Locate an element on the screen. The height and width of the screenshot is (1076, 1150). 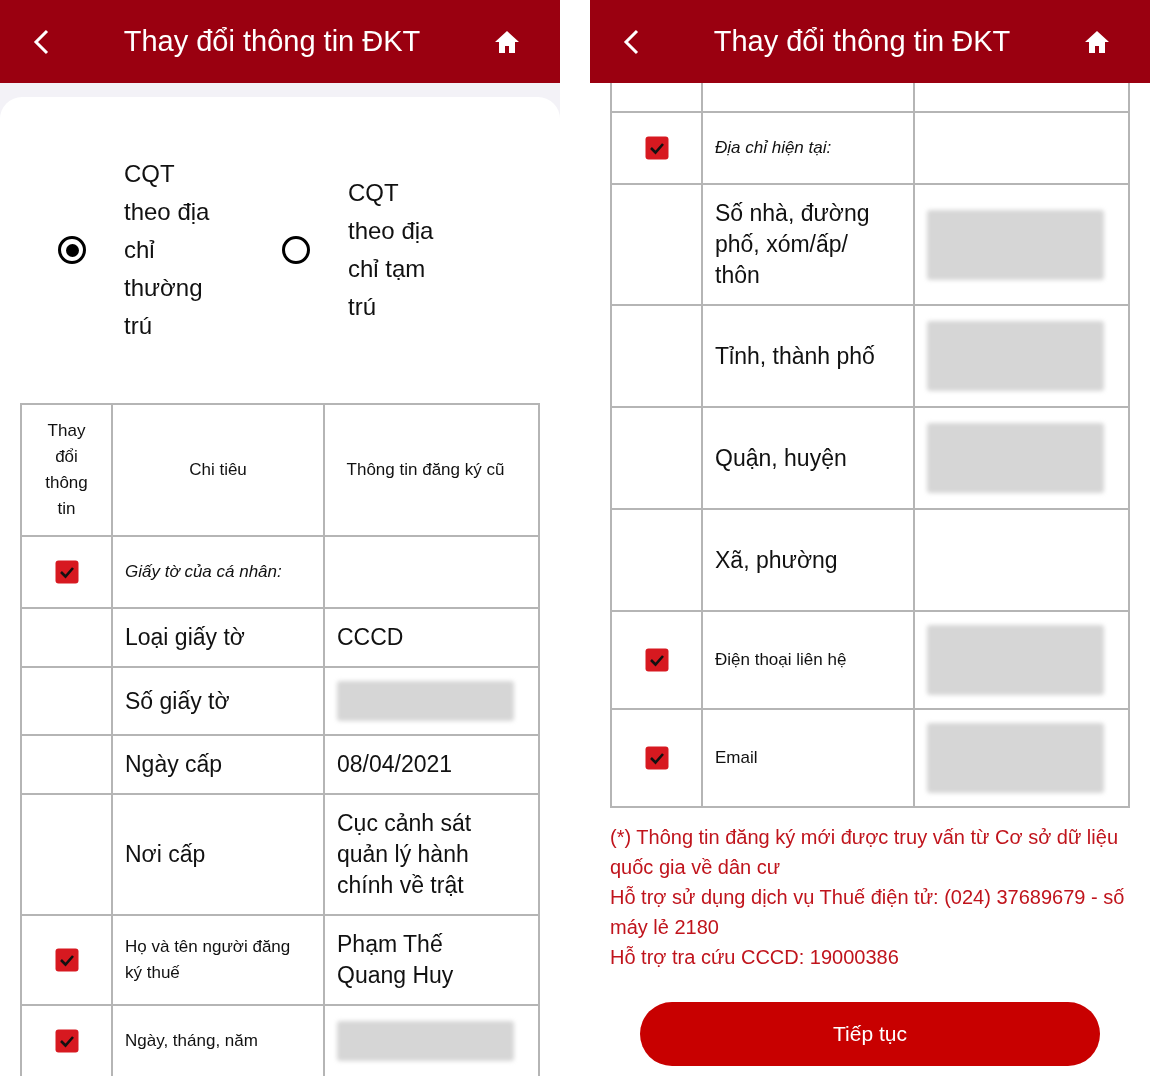
continue-button: Tiếp tục is located at coordinates (870, 1034).